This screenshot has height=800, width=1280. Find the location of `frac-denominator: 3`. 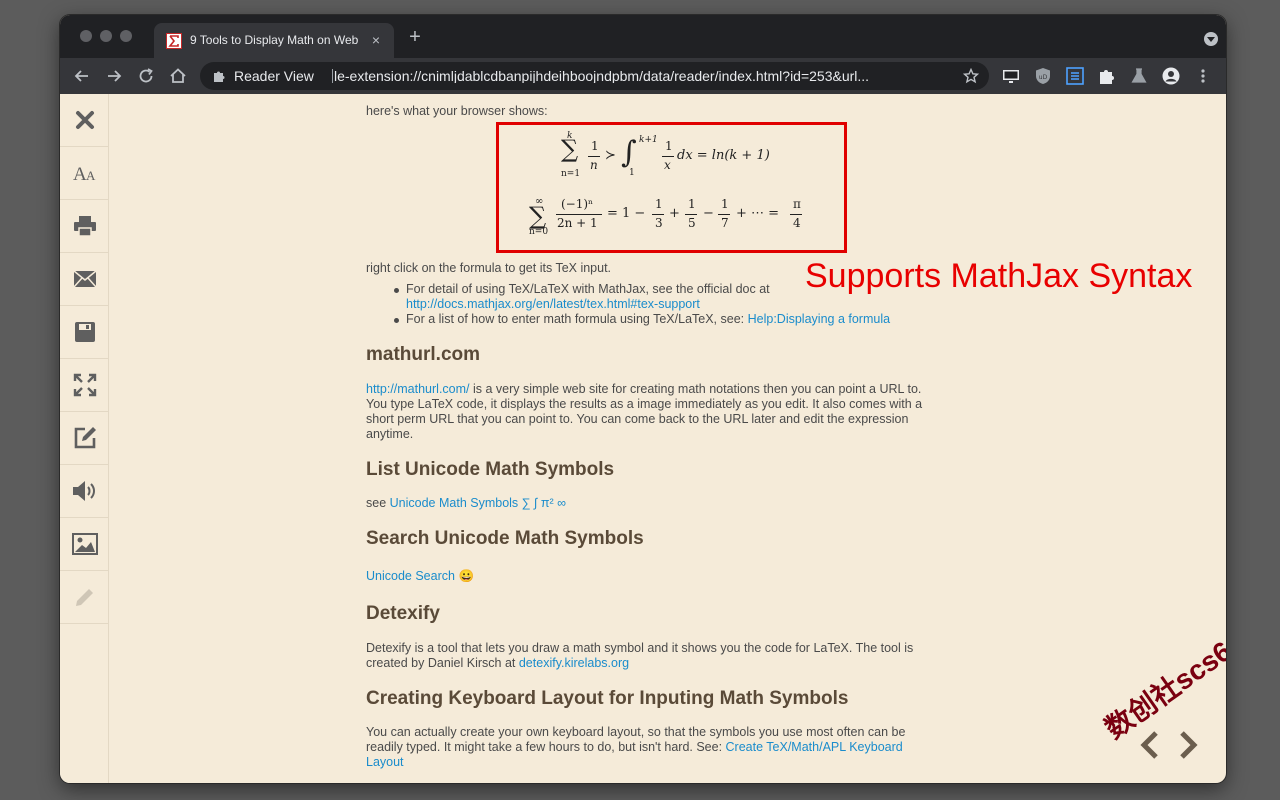

frac-denominator: 3 is located at coordinates (659, 223).